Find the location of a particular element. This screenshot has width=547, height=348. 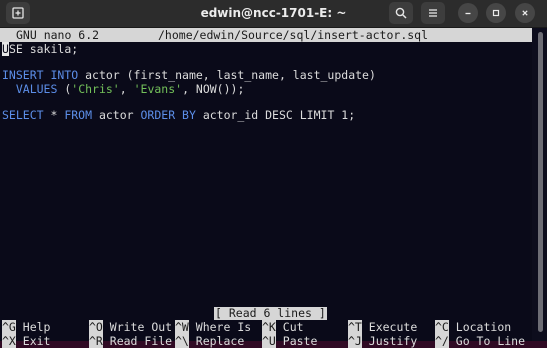

sql-keyword: VALUES is located at coordinates (36, 89).